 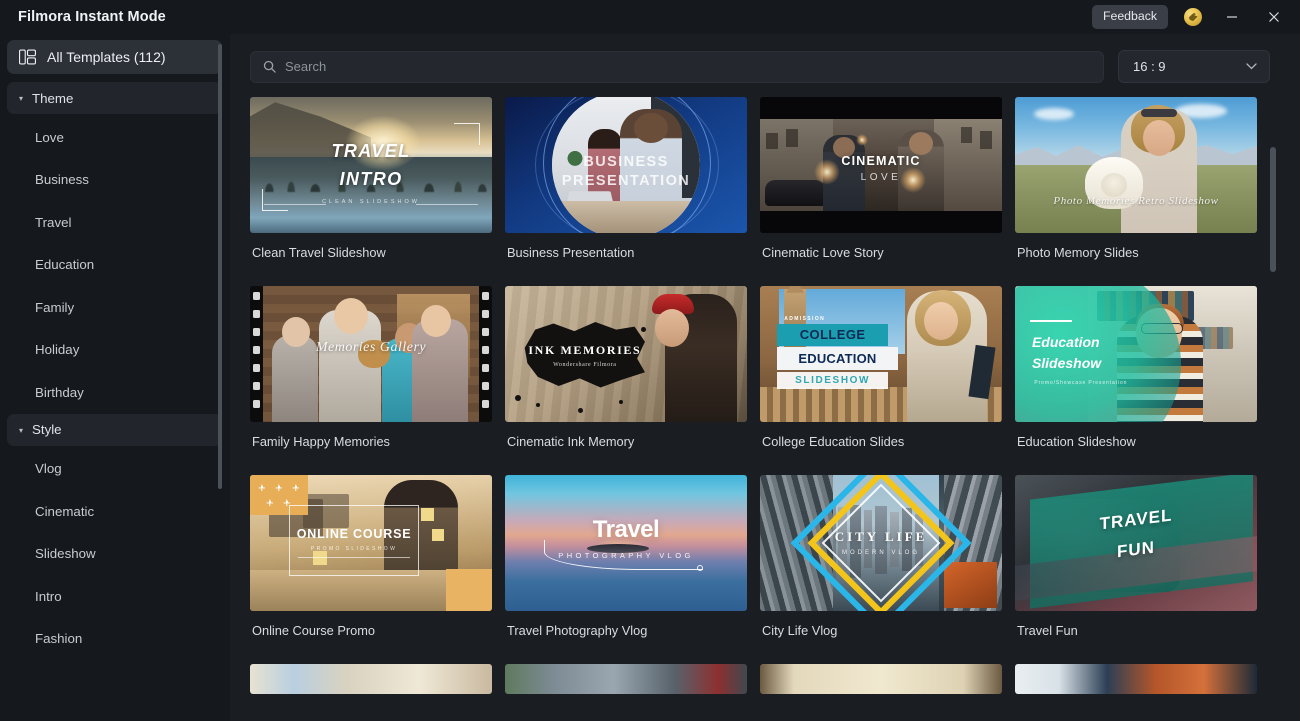 I want to click on thumb-subtitle-text: Wondershare Filmora, so click(x=585, y=365).